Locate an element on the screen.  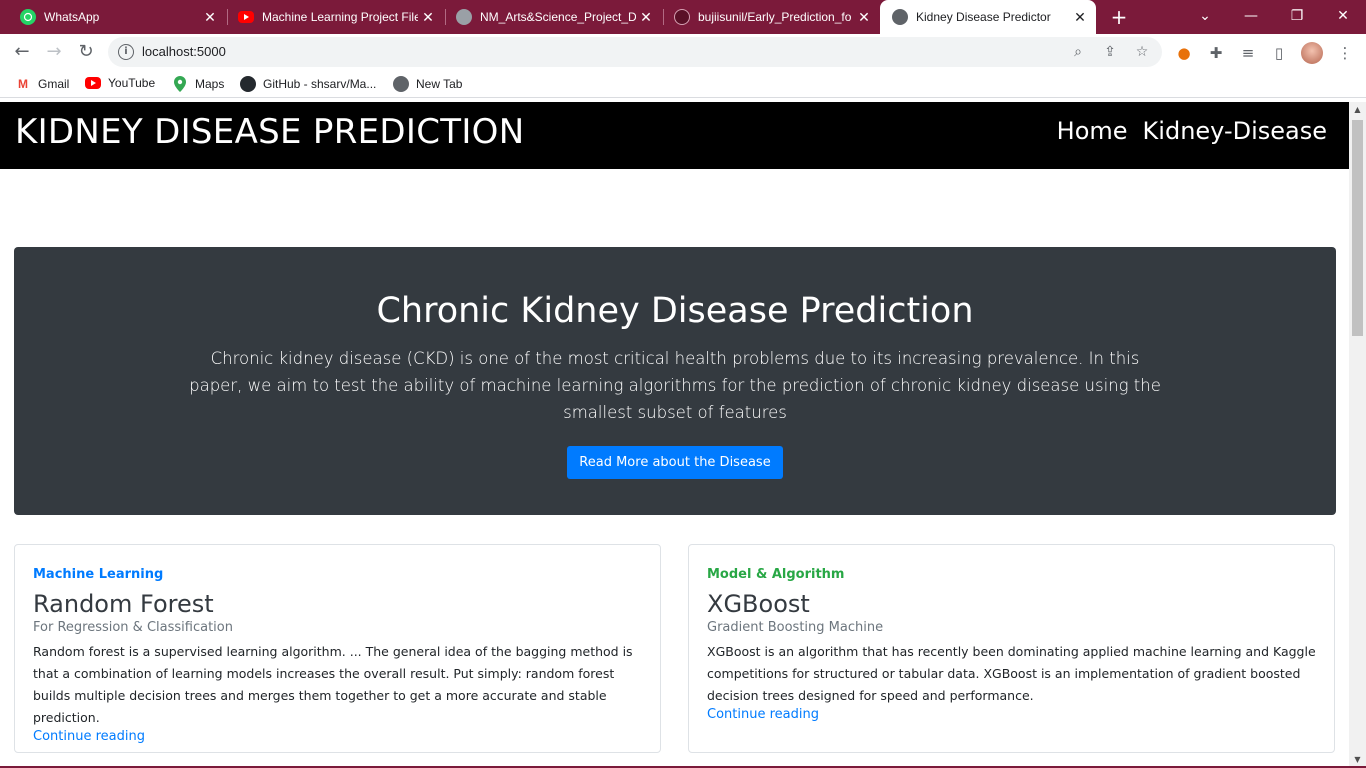
bookmark-youtube: YouTube is located at coordinates (120, 83).